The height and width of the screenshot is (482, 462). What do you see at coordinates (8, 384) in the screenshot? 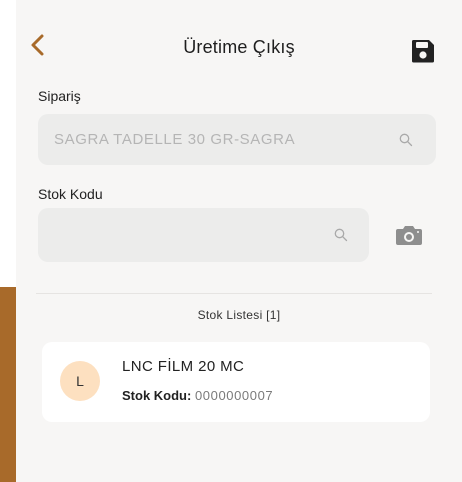
I see `side-accent-bar` at bounding box center [8, 384].